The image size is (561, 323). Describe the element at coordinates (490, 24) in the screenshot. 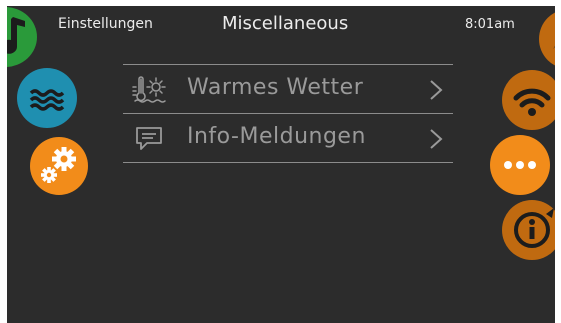

I see `clock-time: 8:01am` at that location.